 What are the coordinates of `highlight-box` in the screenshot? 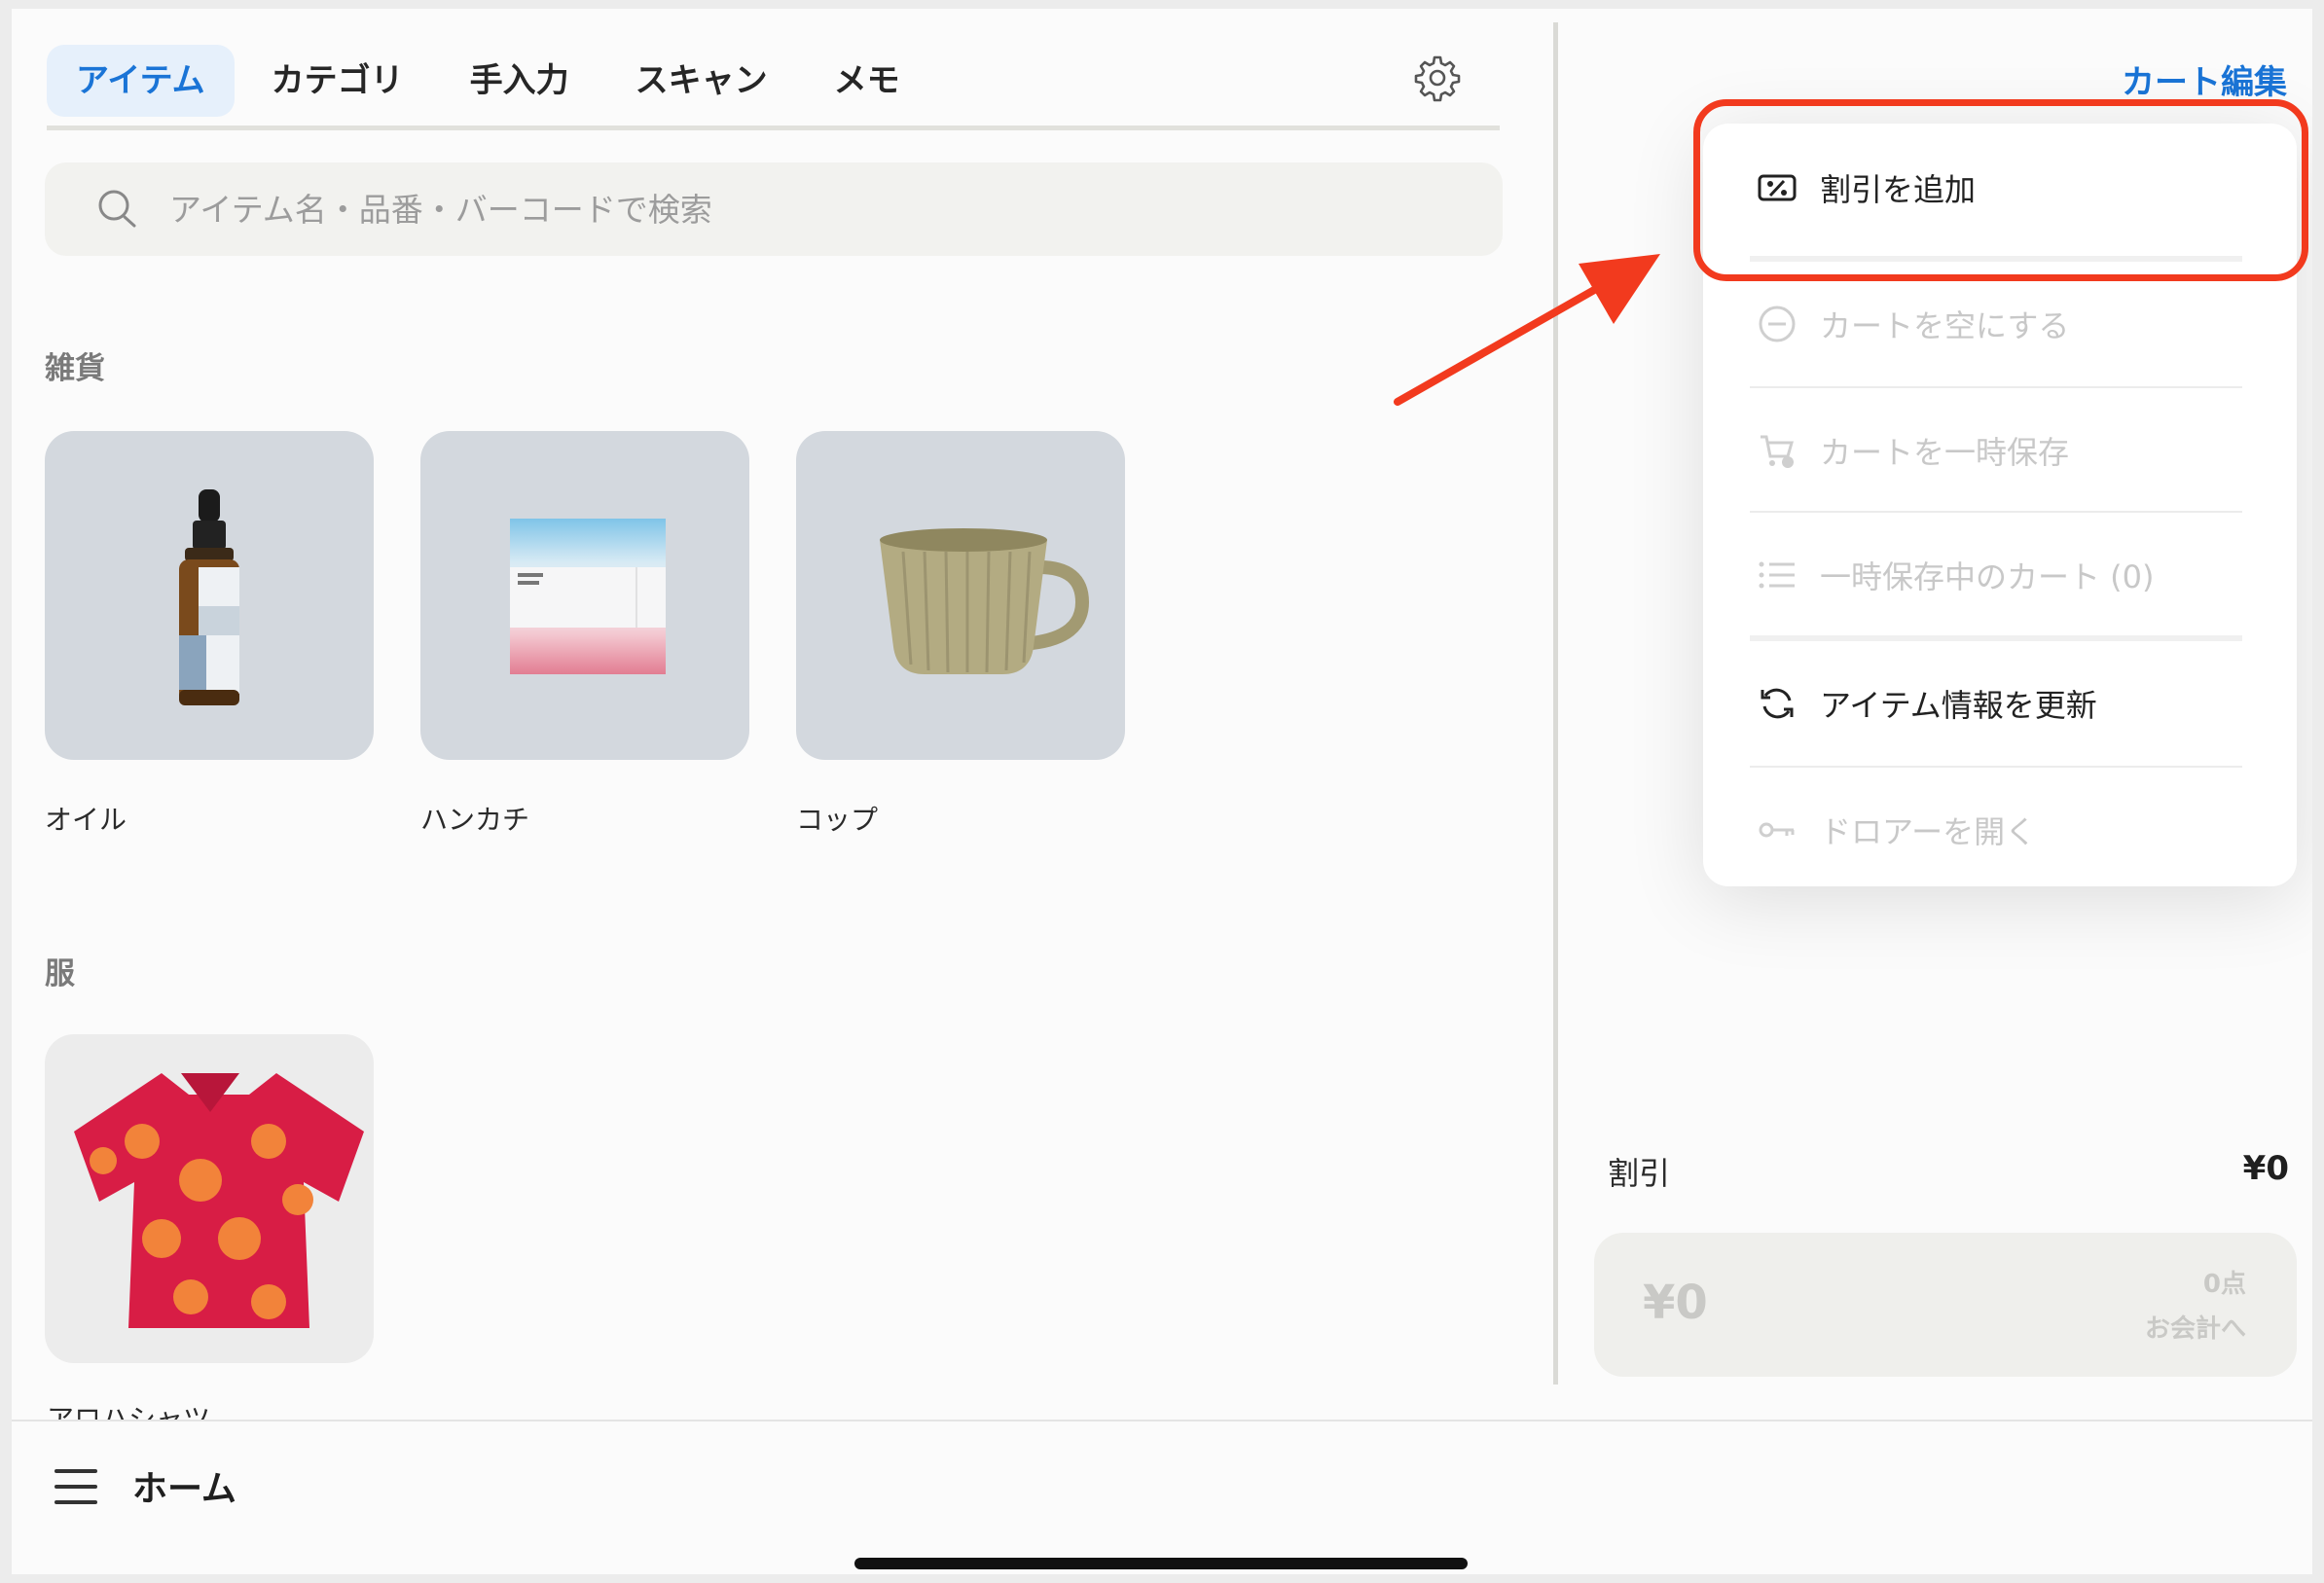 It's located at (2000, 190).